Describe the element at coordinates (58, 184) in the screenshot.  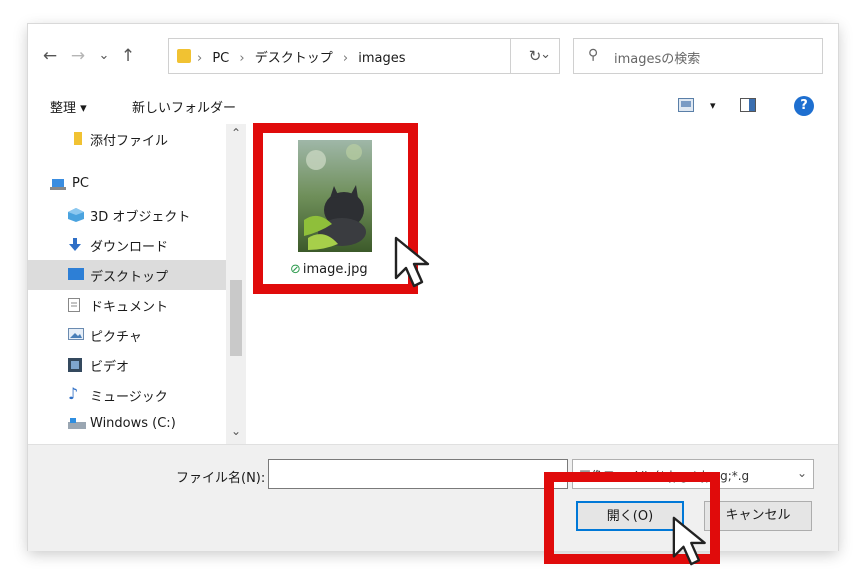
I see `pc-icon` at that location.